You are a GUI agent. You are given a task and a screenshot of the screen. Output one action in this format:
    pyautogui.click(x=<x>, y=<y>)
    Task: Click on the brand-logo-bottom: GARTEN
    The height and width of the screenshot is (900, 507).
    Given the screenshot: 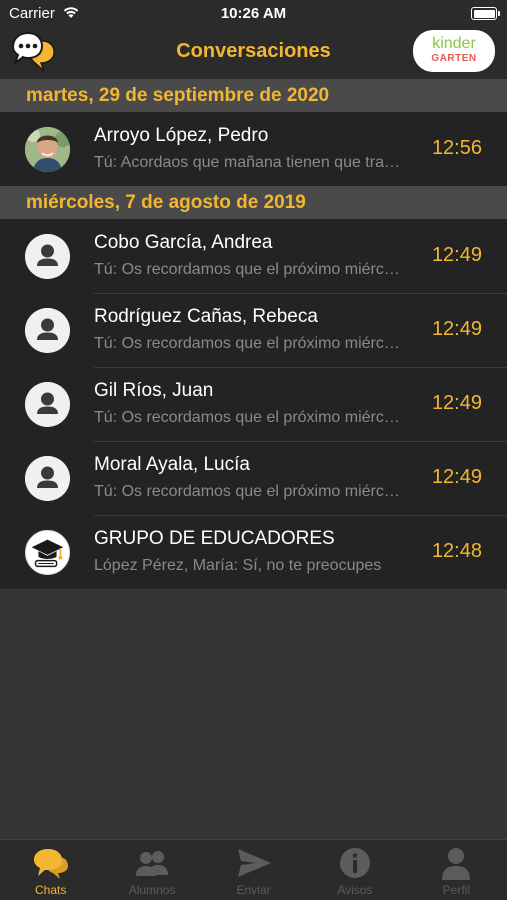 What is the action you would take?
    pyautogui.click(x=454, y=58)
    